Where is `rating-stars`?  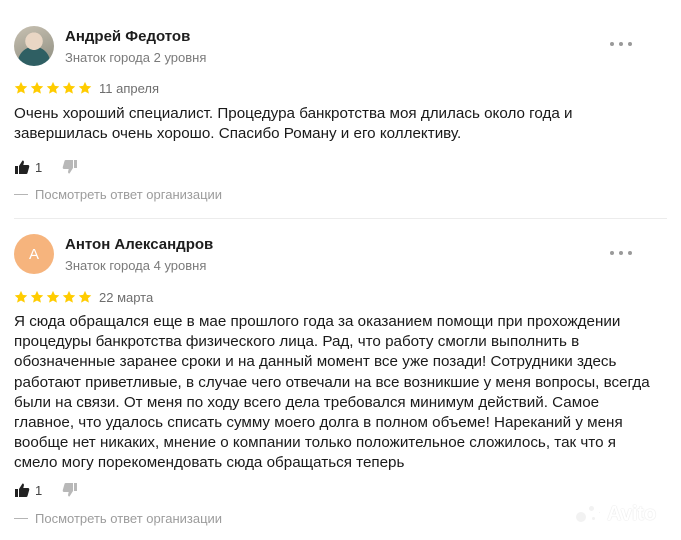 rating-stars is located at coordinates (53, 297).